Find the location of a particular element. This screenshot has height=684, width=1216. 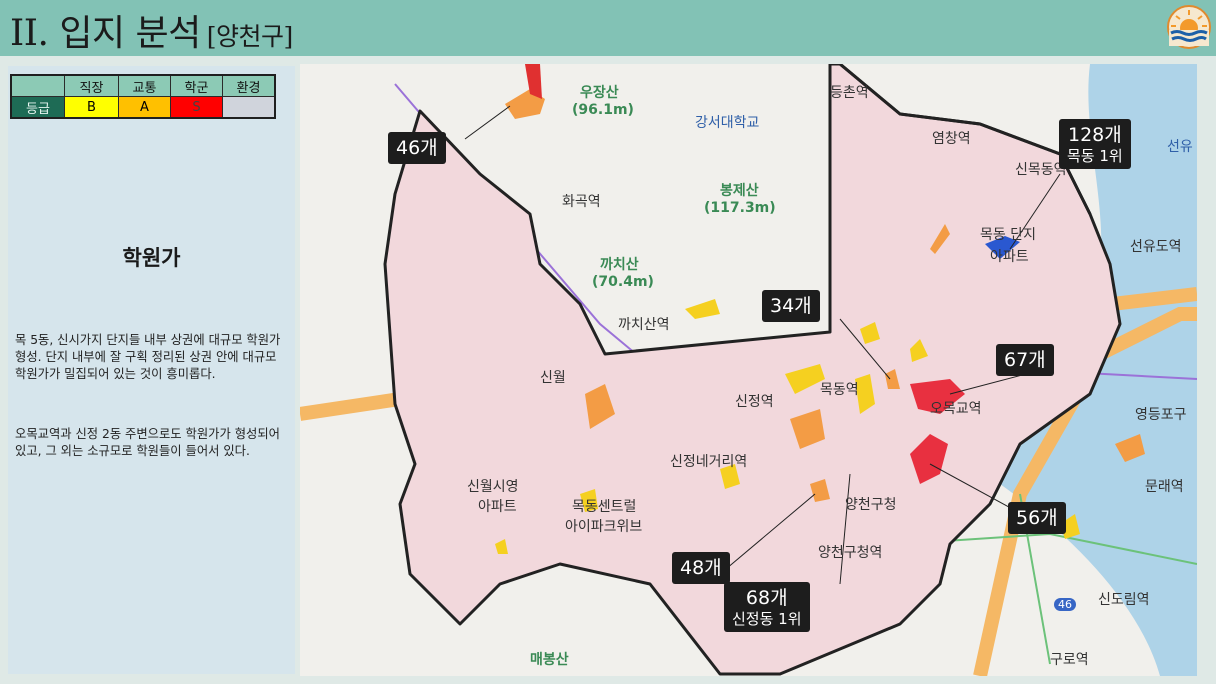

grade-workplace: B is located at coordinates (91, 107).